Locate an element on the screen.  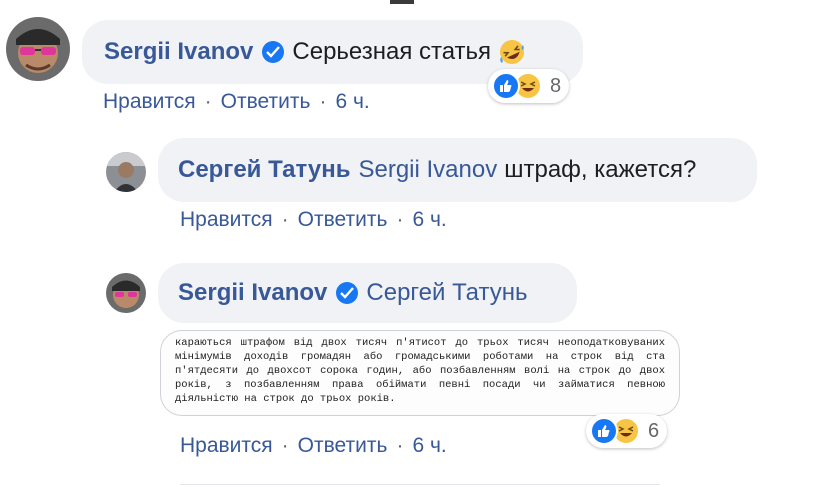
reply-bubble: Sergii Ivanov Сергей Татунь is located at coordinates (367, 293).